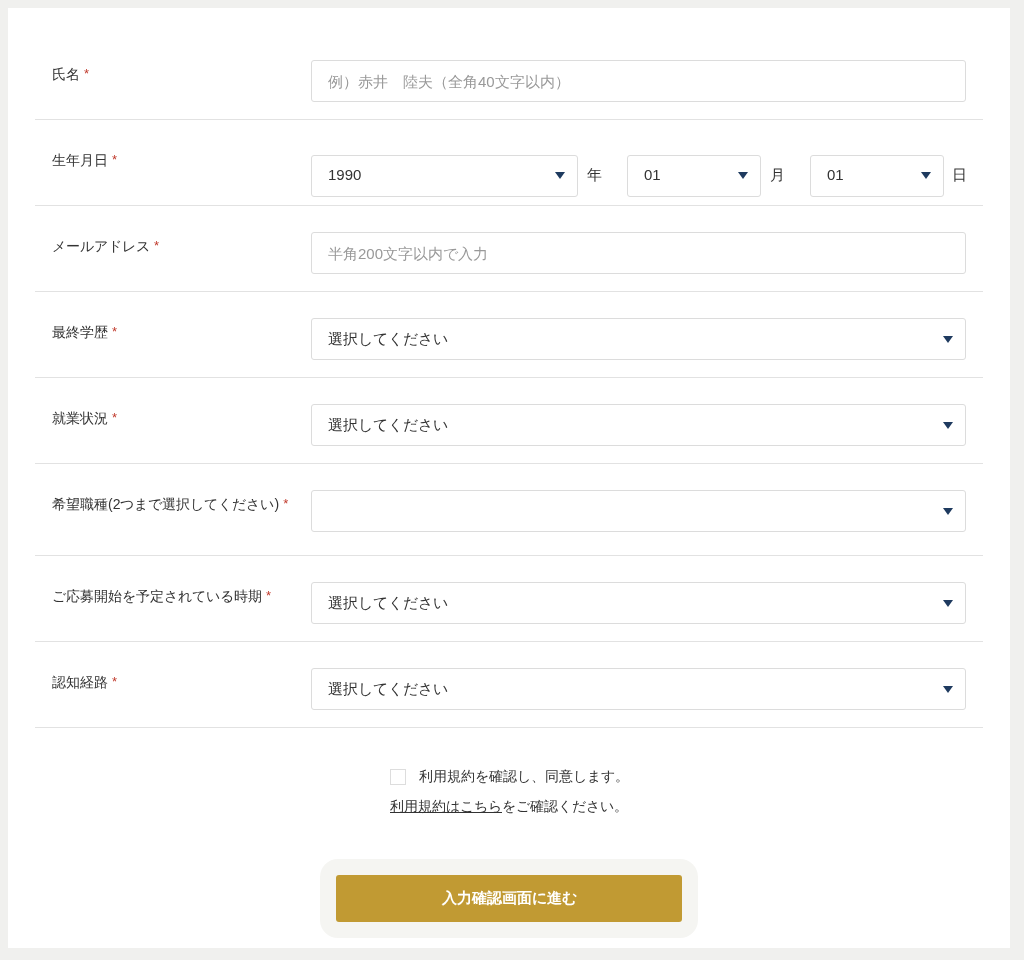 The height and width of the screenshot is (960, 1024). Describe the element at coordinates (80, 418) in the screenshot. I see `field-label: 就業状況` at that location.